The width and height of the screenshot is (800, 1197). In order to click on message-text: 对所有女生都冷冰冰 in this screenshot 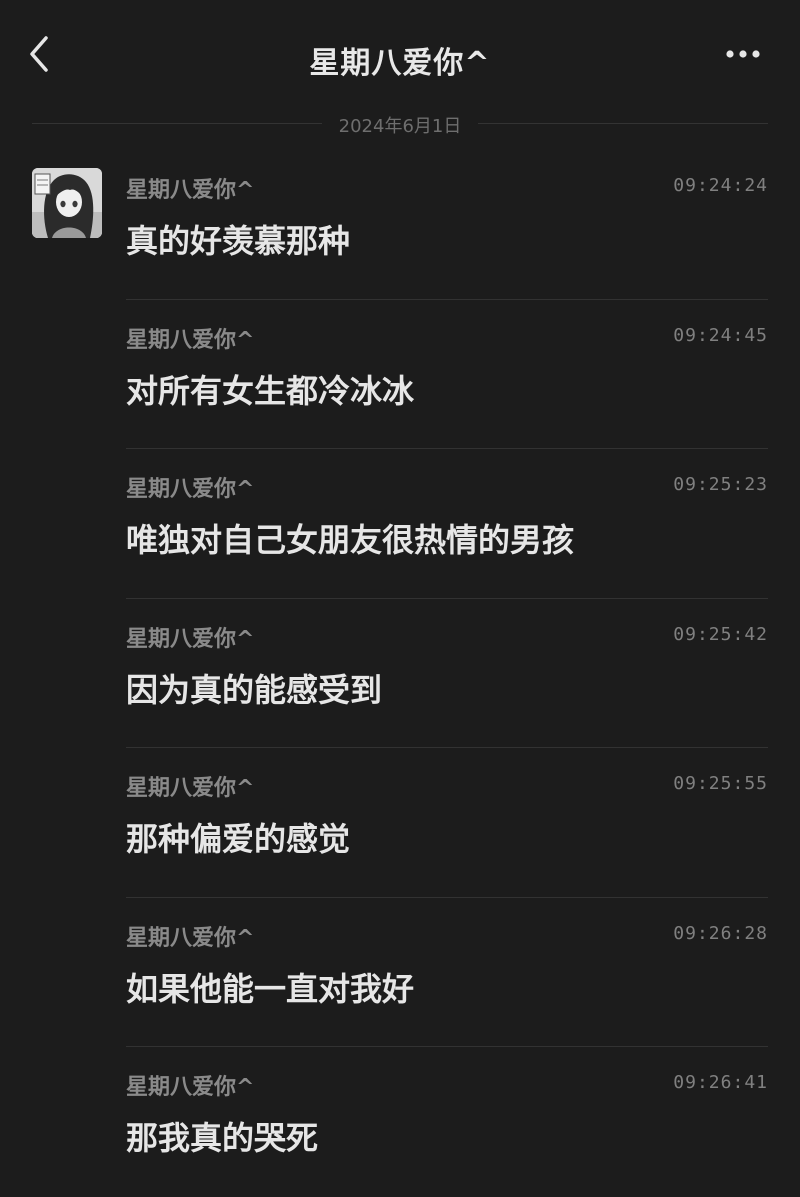, I will do `click(270, 390)`.